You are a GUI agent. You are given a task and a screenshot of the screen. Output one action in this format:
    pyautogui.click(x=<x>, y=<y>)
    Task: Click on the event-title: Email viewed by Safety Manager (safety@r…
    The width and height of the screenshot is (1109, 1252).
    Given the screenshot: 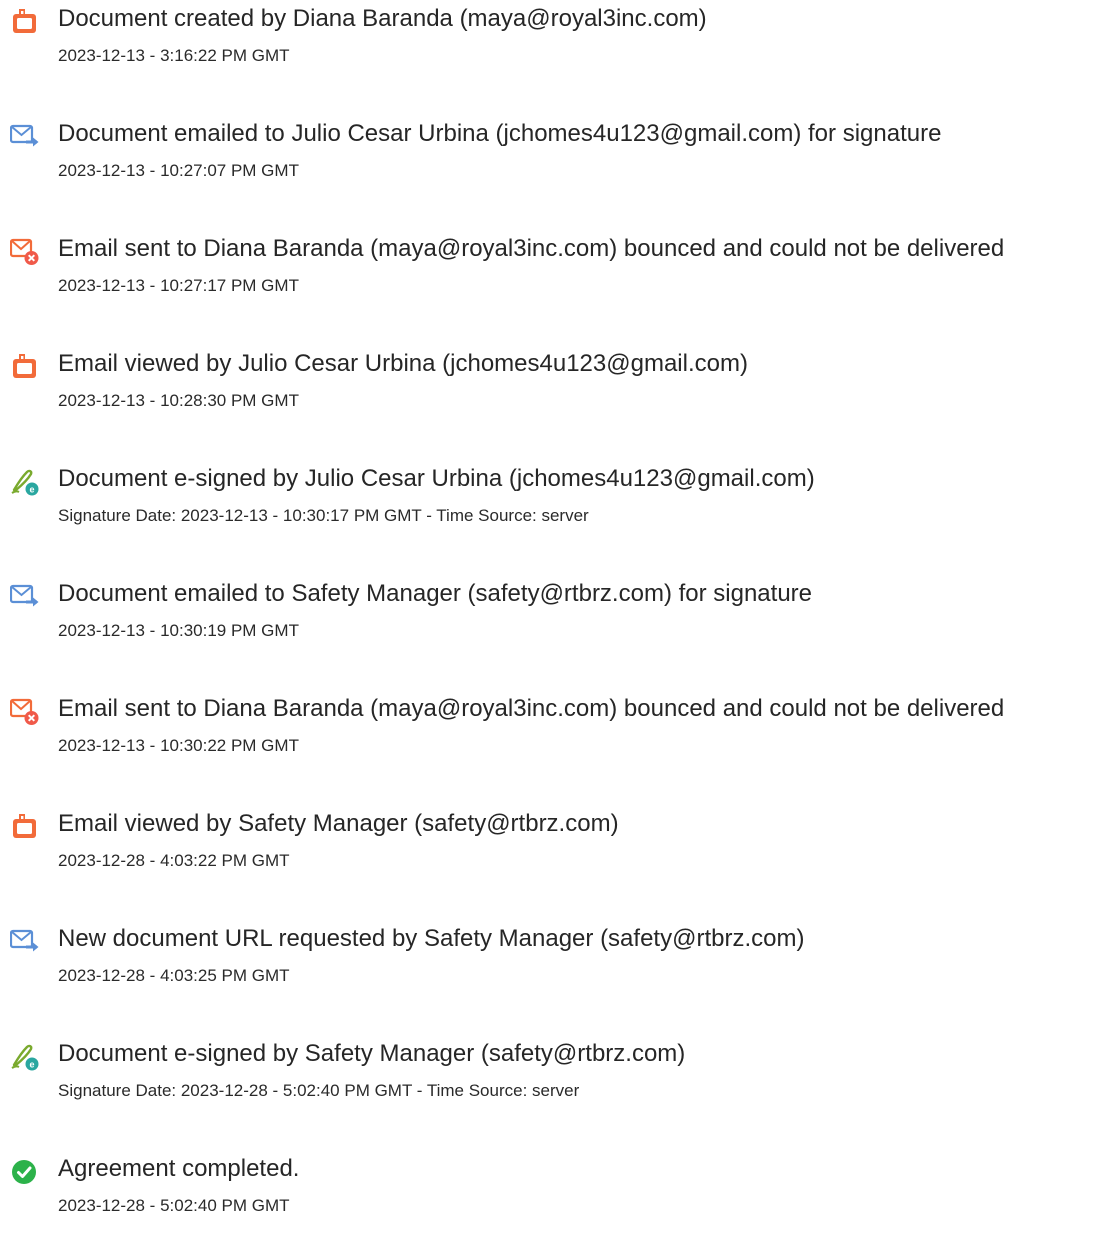 What is the action you would take?
    pyautogui.click(x=338, y=823)
    